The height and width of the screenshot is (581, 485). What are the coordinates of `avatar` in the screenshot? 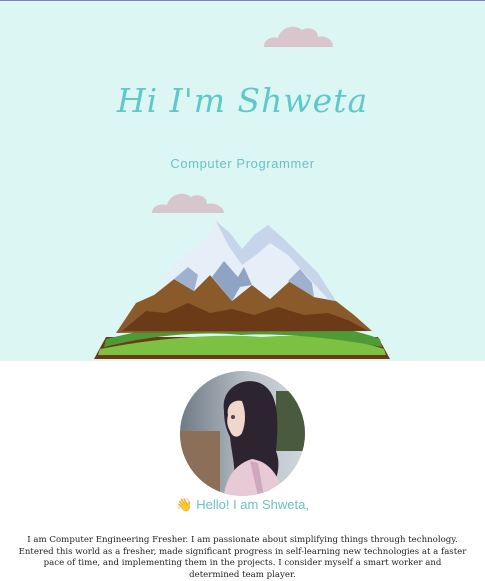 It's located at (242, 433).